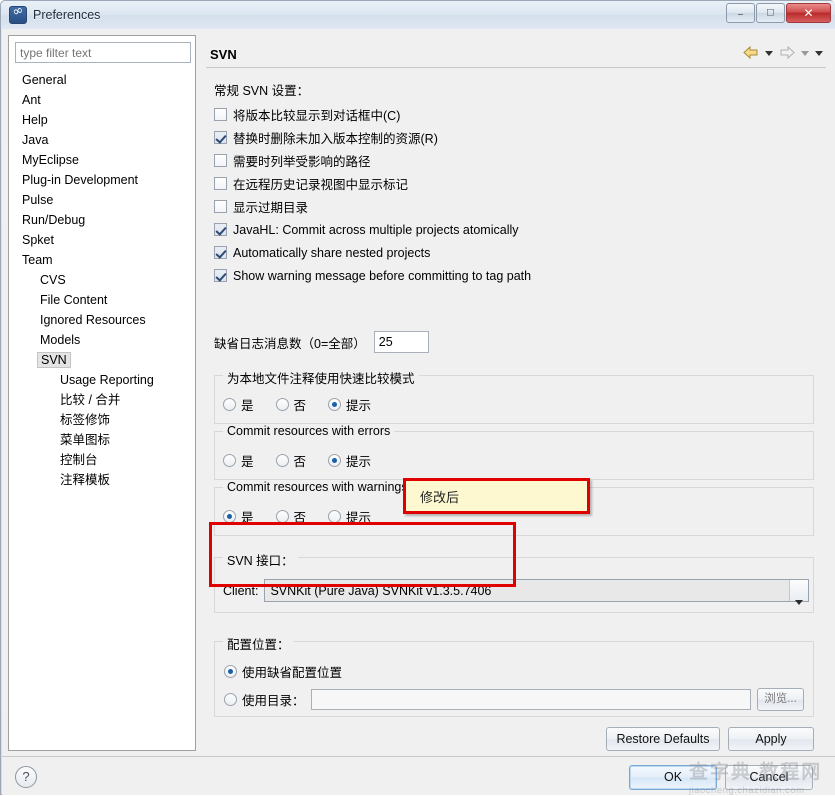 The height and width of the screenshot is (796, 835). What do you see at coordinates (262, 91) in the screenshot?
I see `general-settings-label: 常规 SVN 设置：` at bounding box center [262, 91].